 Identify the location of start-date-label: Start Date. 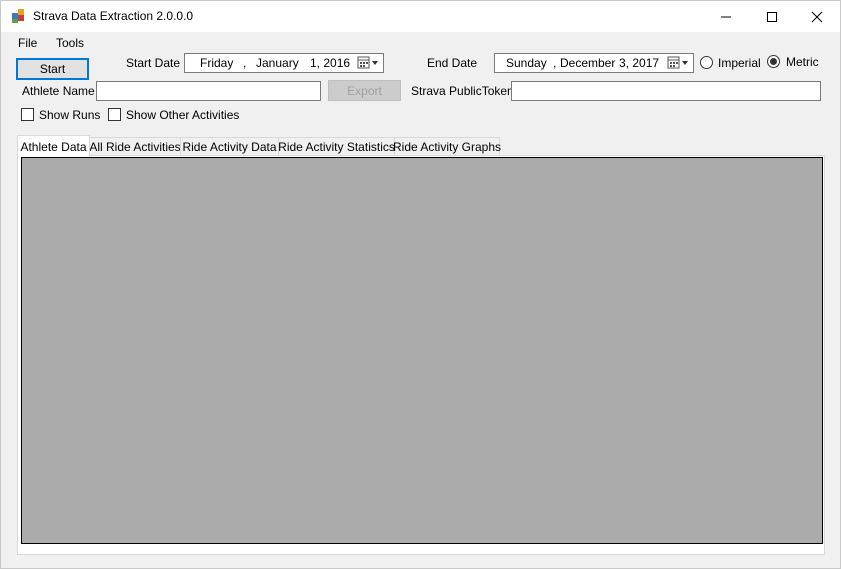
(153, 63).